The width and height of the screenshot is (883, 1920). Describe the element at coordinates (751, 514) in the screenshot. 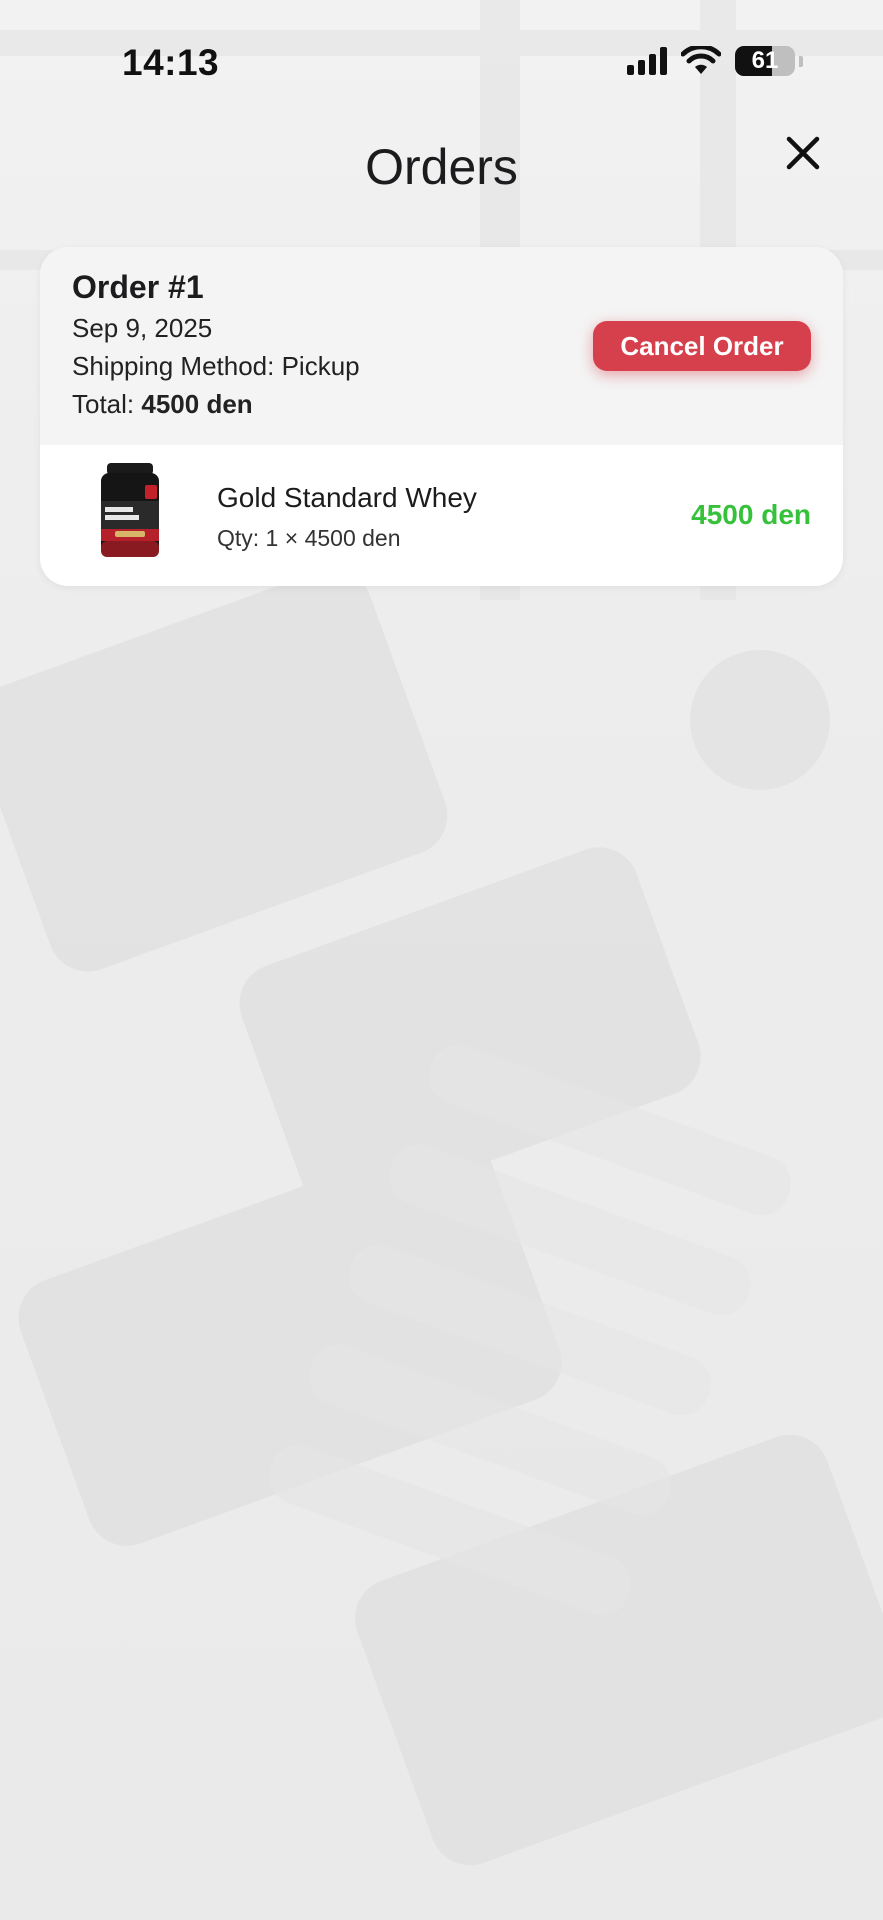

I see `item-price: 4500 den` at that location.